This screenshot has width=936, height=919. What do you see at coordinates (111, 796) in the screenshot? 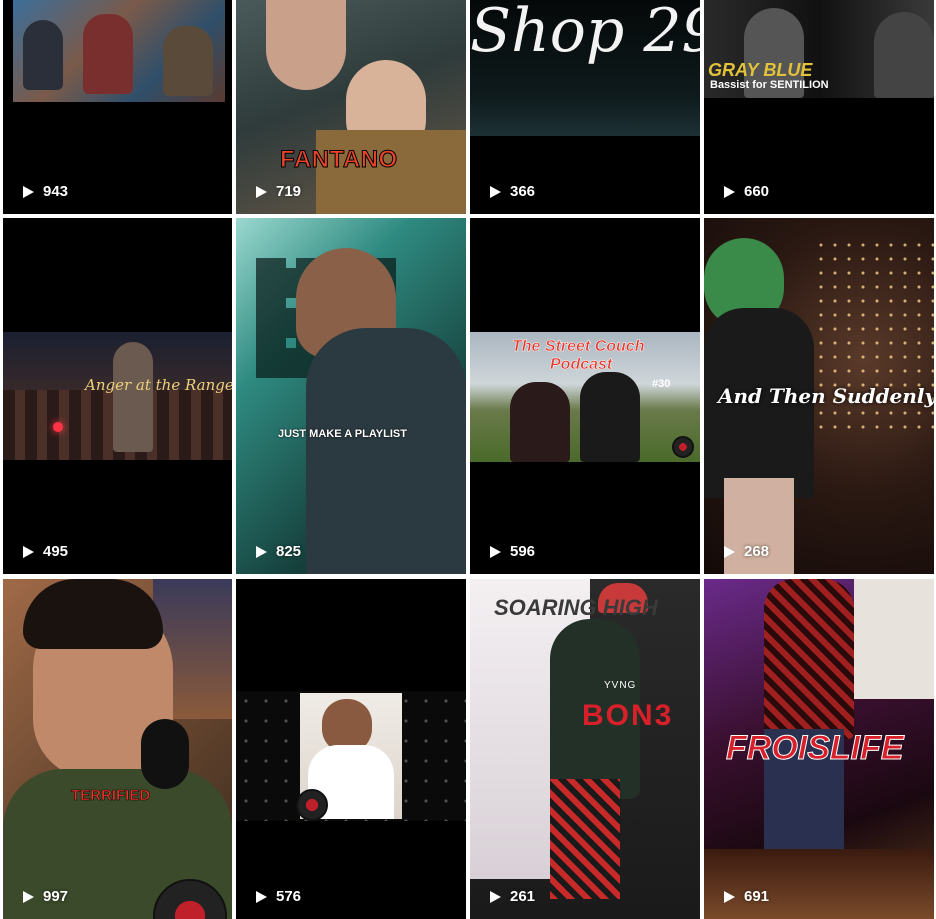
I see `overlay-title: TERRIFIED` at bounding box center [111, 796].